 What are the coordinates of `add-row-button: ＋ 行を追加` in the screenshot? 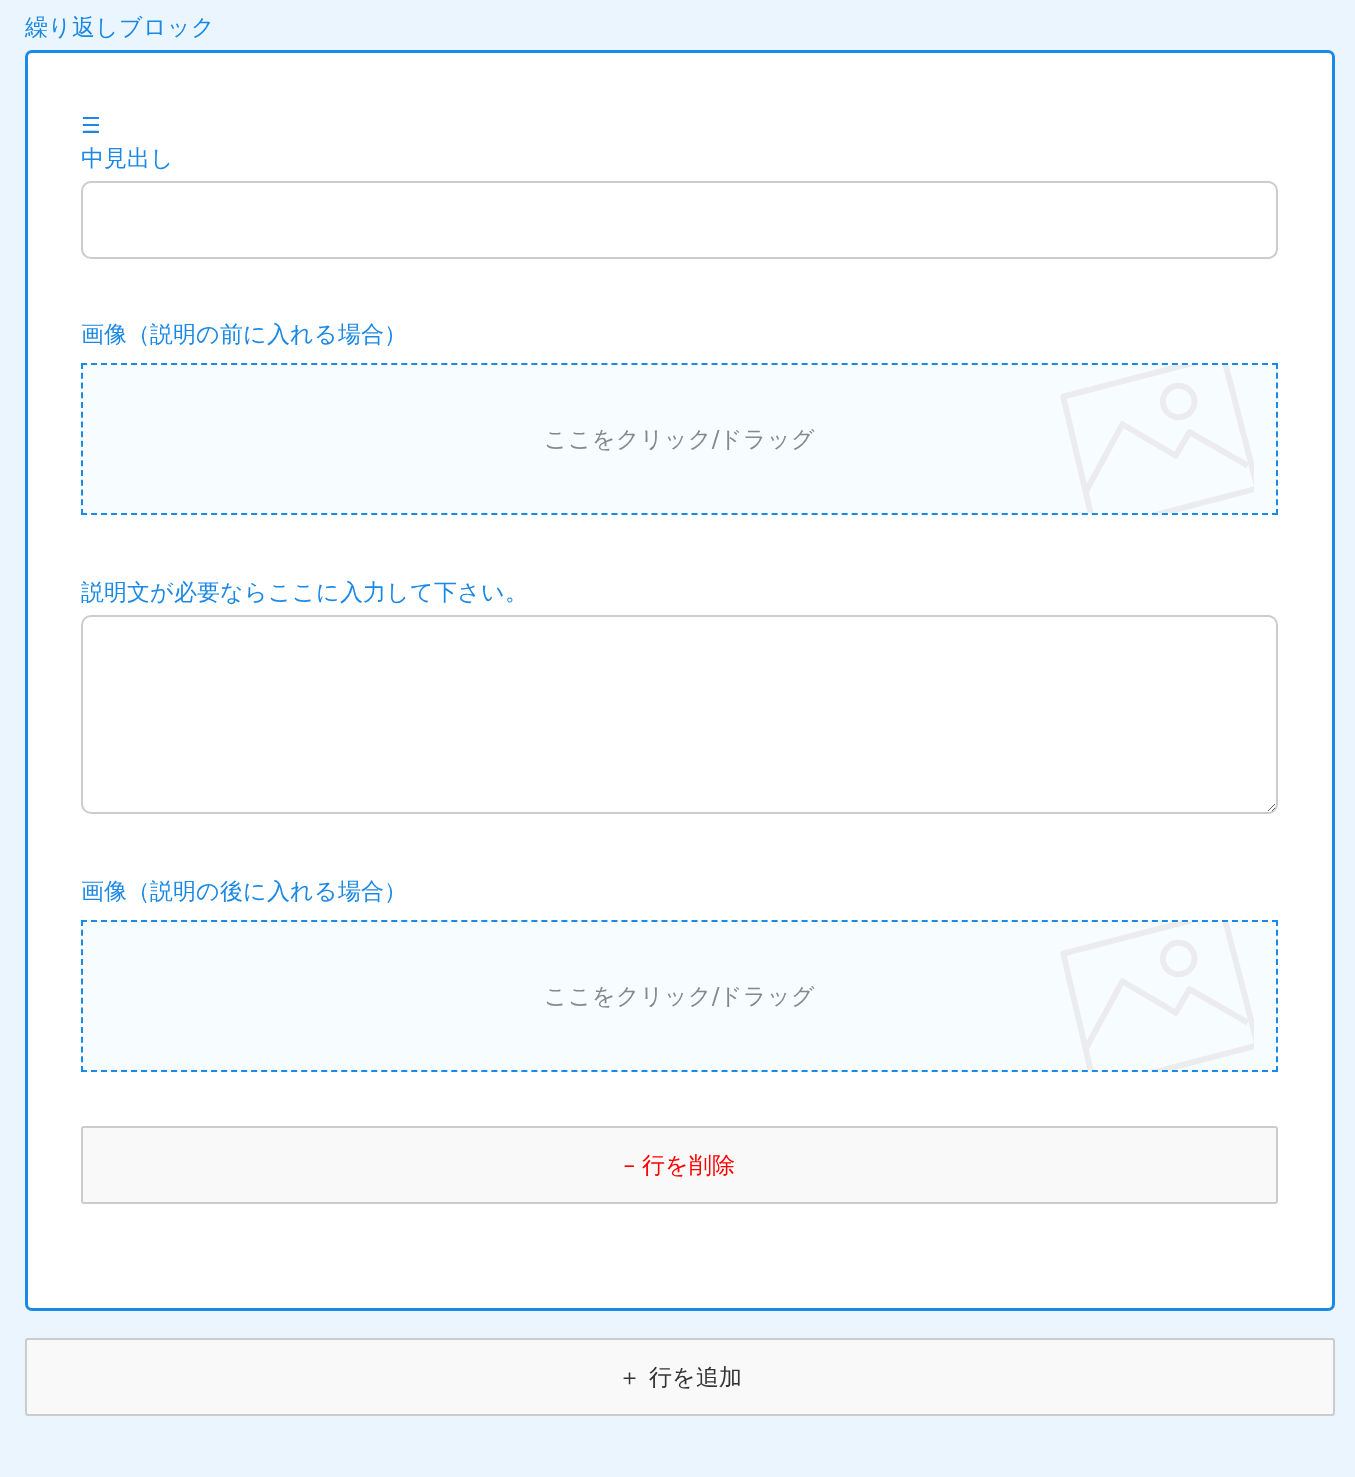 It's located at (680, 1377).